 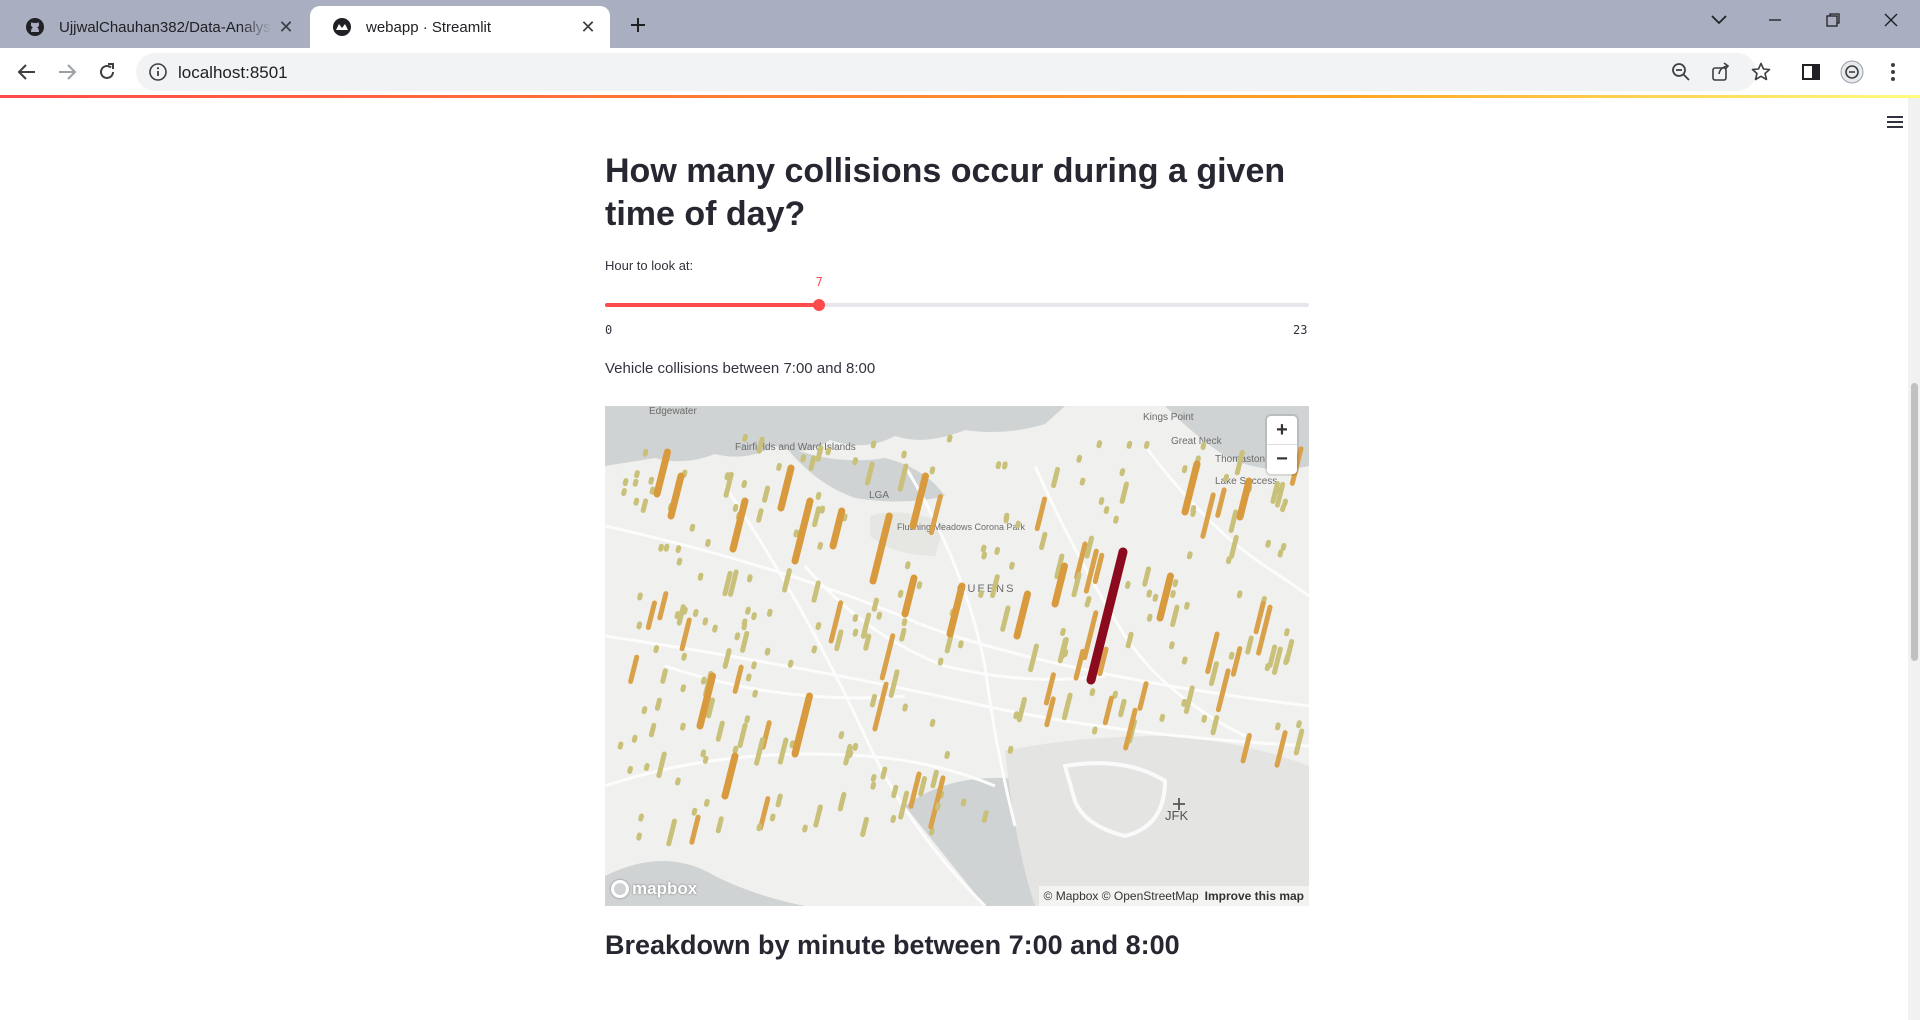 I want to click on address-bar: localhost:8501, so click(x=953, y=72).